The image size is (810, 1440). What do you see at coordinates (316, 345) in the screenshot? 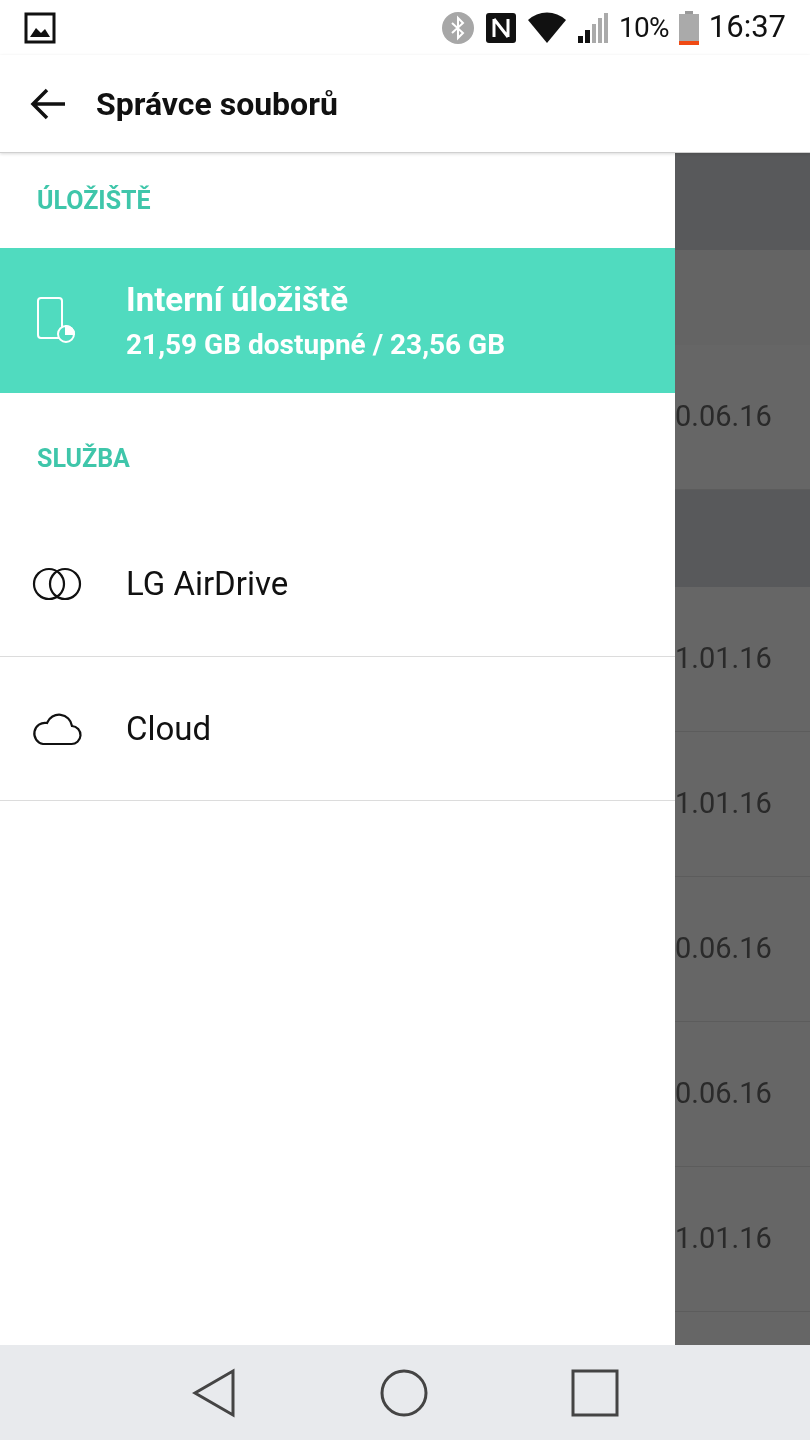
I see `item-subtitle: 21,59 GB dostupné / 23,56 GB` at bounding box center [316, 345].